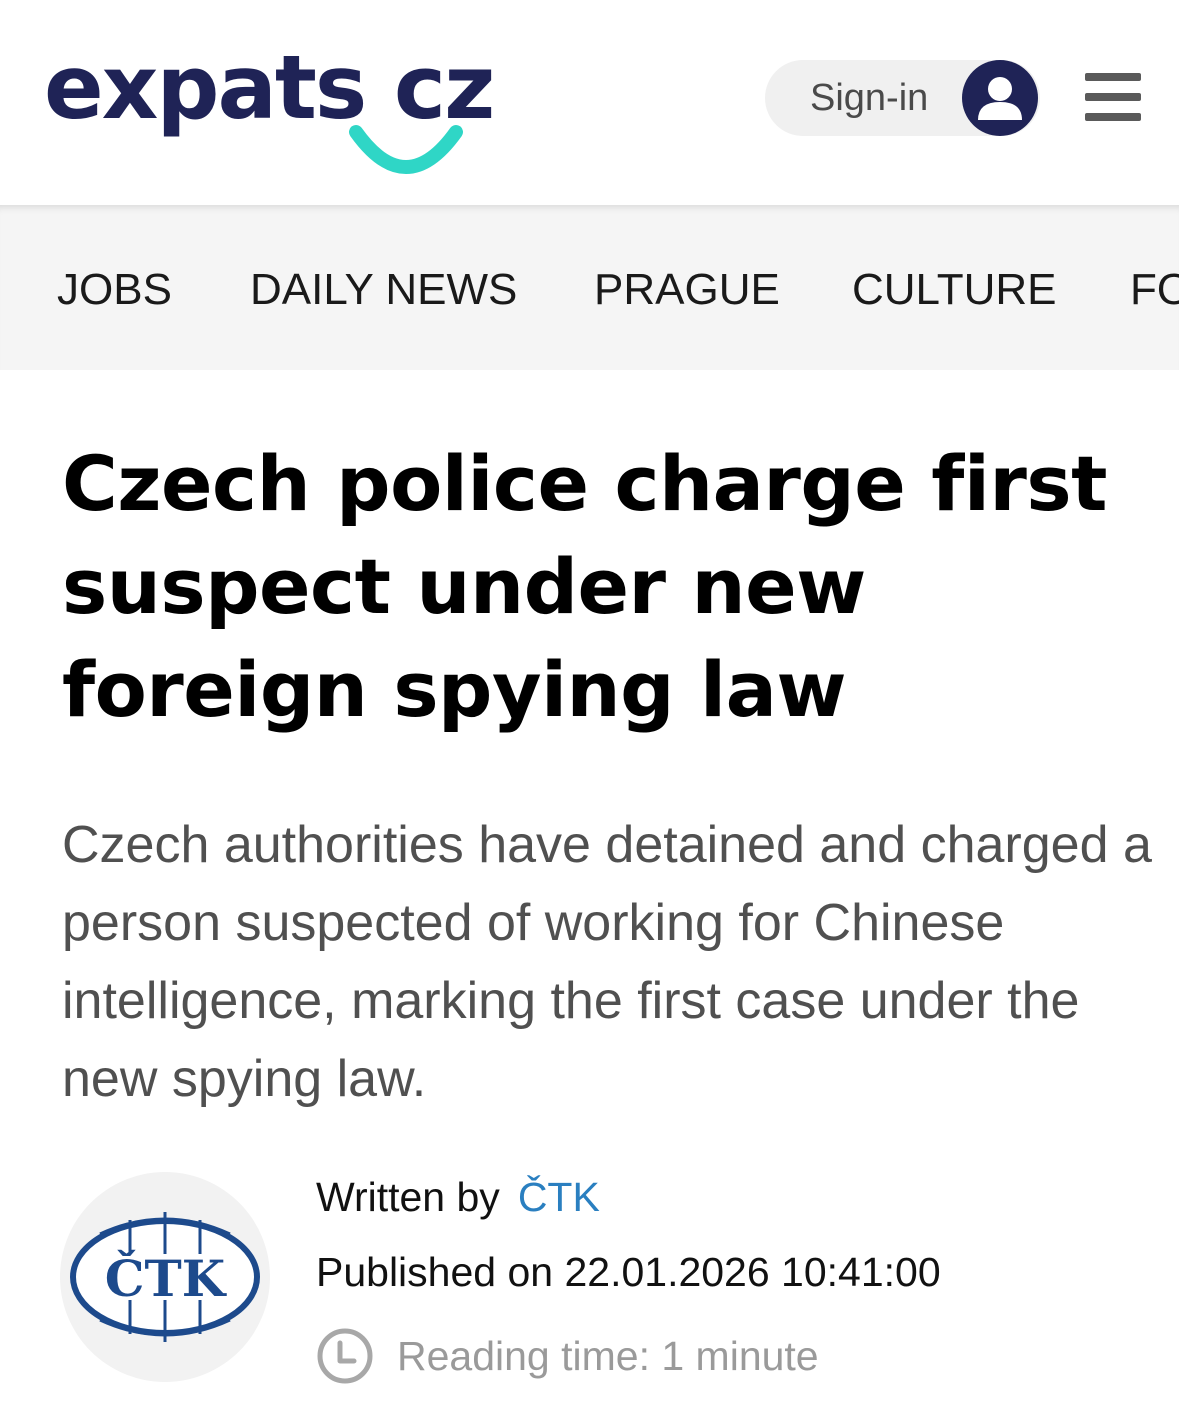 This screenshot has width=1179, height=1419. Describe the element at coordinates (114, 287) in the screenshot. I see `nav-item-jobs: JOBS` at that location.